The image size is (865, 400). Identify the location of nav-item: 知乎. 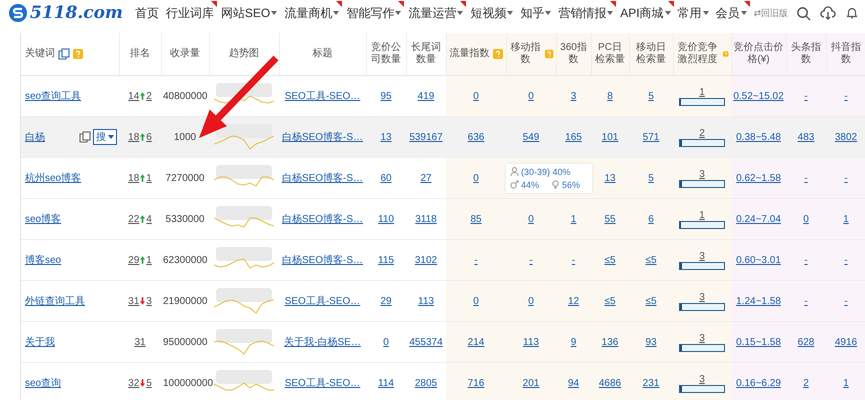
(536, 13).